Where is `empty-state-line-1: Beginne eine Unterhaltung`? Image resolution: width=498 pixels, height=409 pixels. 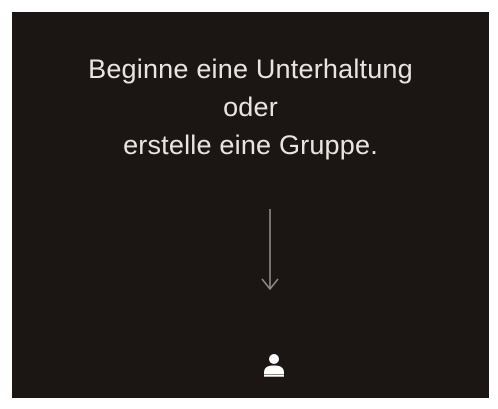 empty-state-line-1: Beginne eine Unterhaltung is located at coordinates (250, 69).